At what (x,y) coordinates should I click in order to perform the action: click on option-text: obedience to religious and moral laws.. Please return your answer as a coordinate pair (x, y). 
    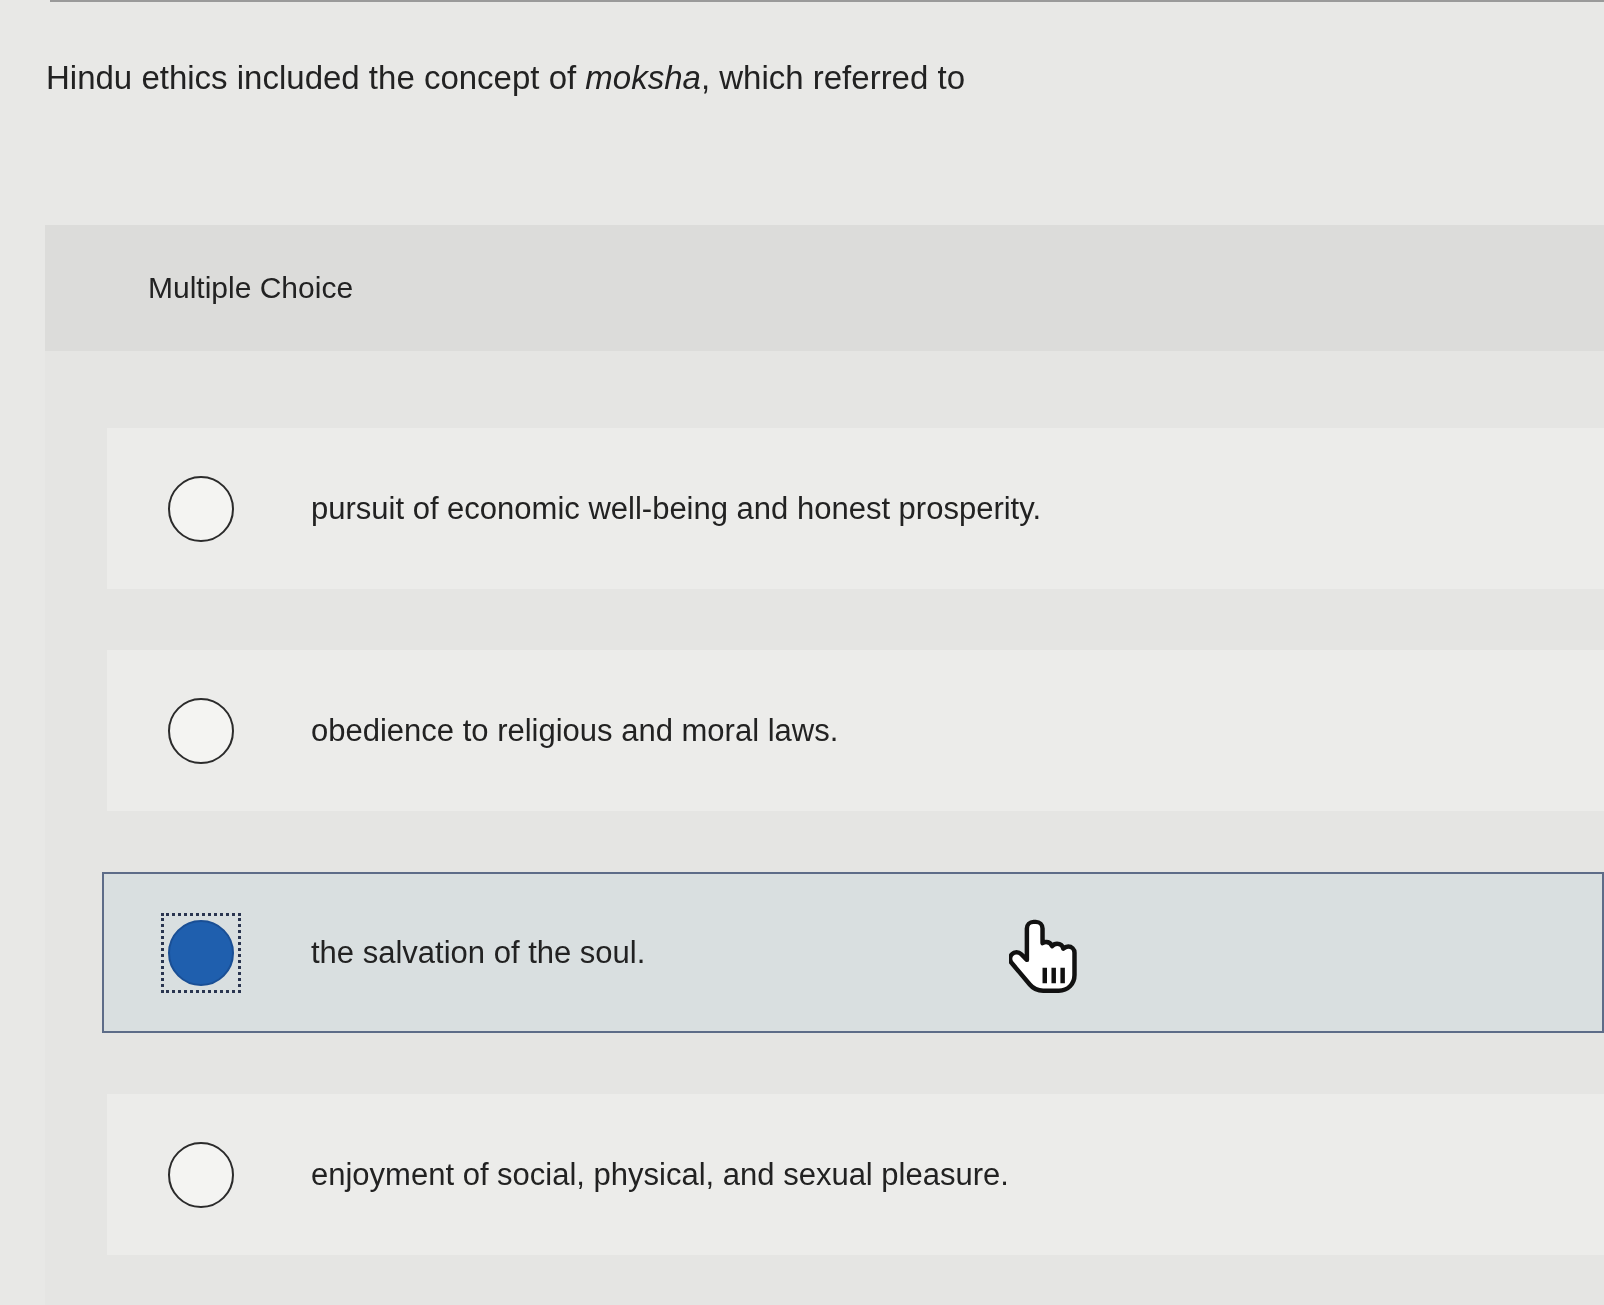
    Looking at the image, I should click on (575, 730).